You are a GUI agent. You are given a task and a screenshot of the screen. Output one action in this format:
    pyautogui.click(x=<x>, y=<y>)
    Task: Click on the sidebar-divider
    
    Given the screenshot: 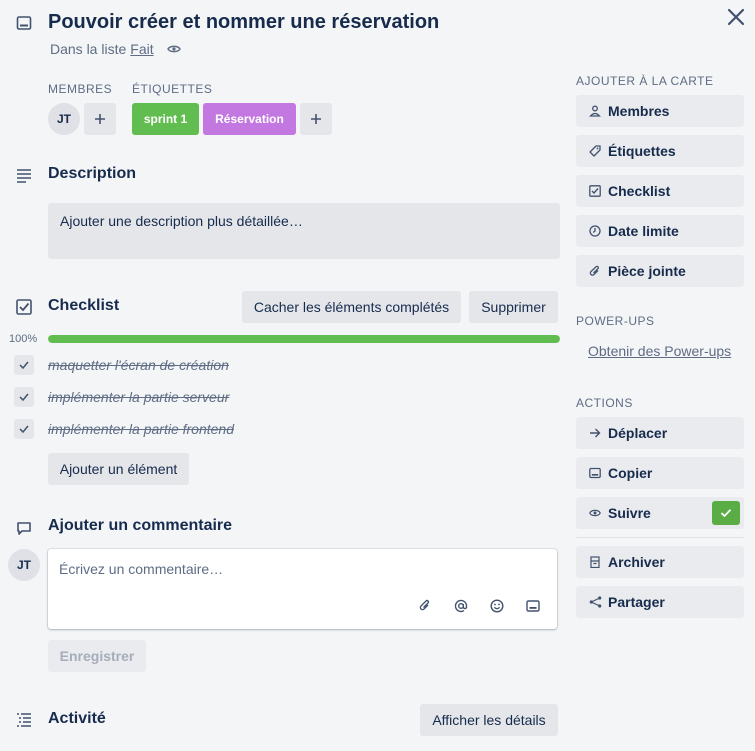 What is the action you would take?
    pyautogui.click(x=660, y=537)
    